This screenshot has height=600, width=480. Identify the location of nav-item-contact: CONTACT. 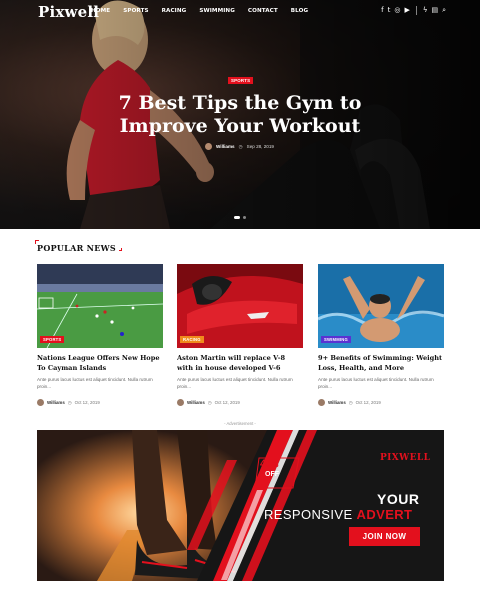
(263, 11).